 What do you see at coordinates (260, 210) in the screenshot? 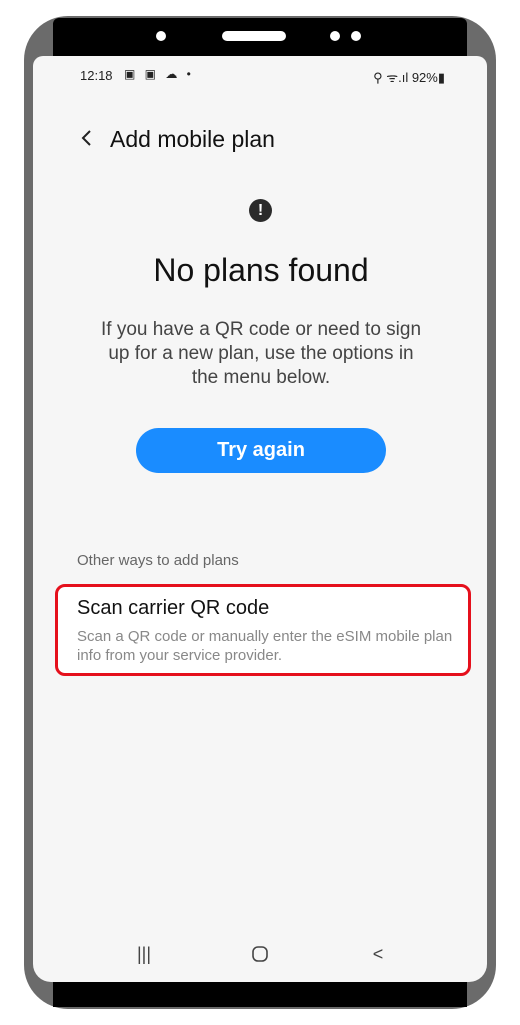
I see `alert-icon: !` at bounding box center [260, 210].